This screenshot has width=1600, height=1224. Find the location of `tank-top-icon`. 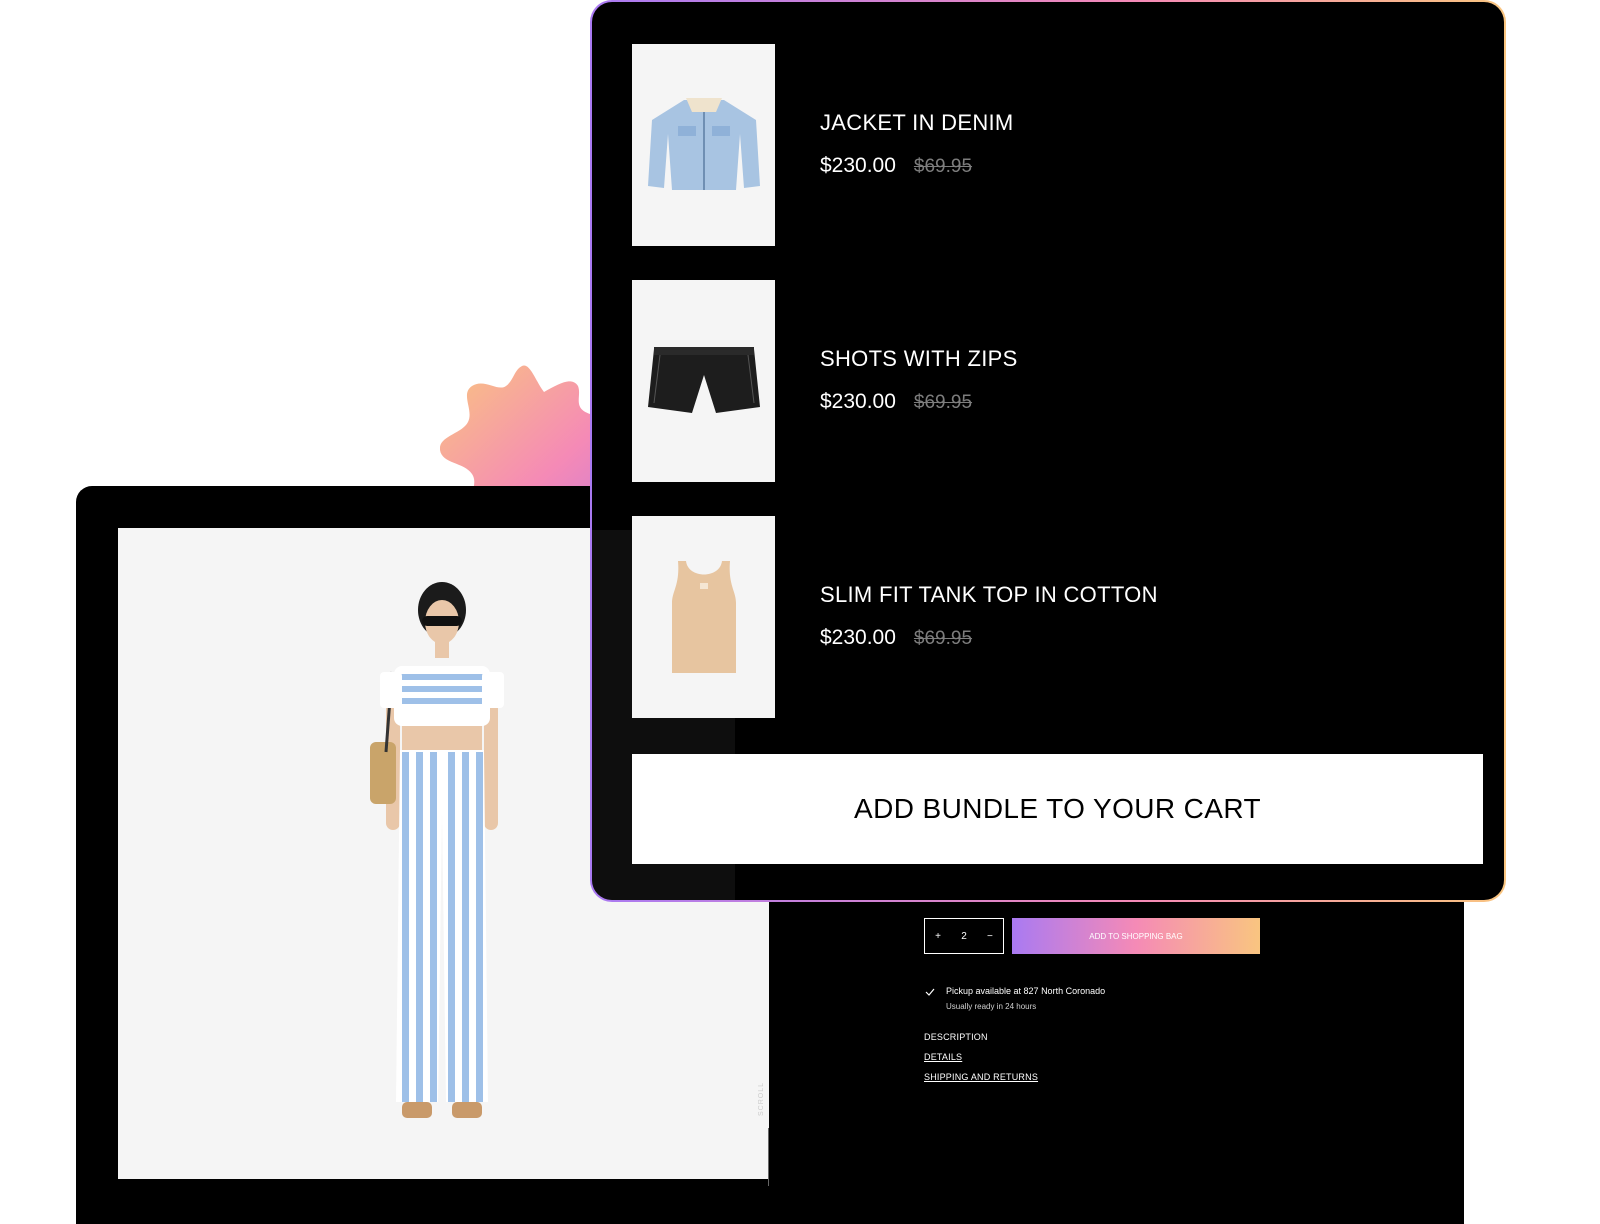

tank-top-icon is located at coordinates (703, 617).